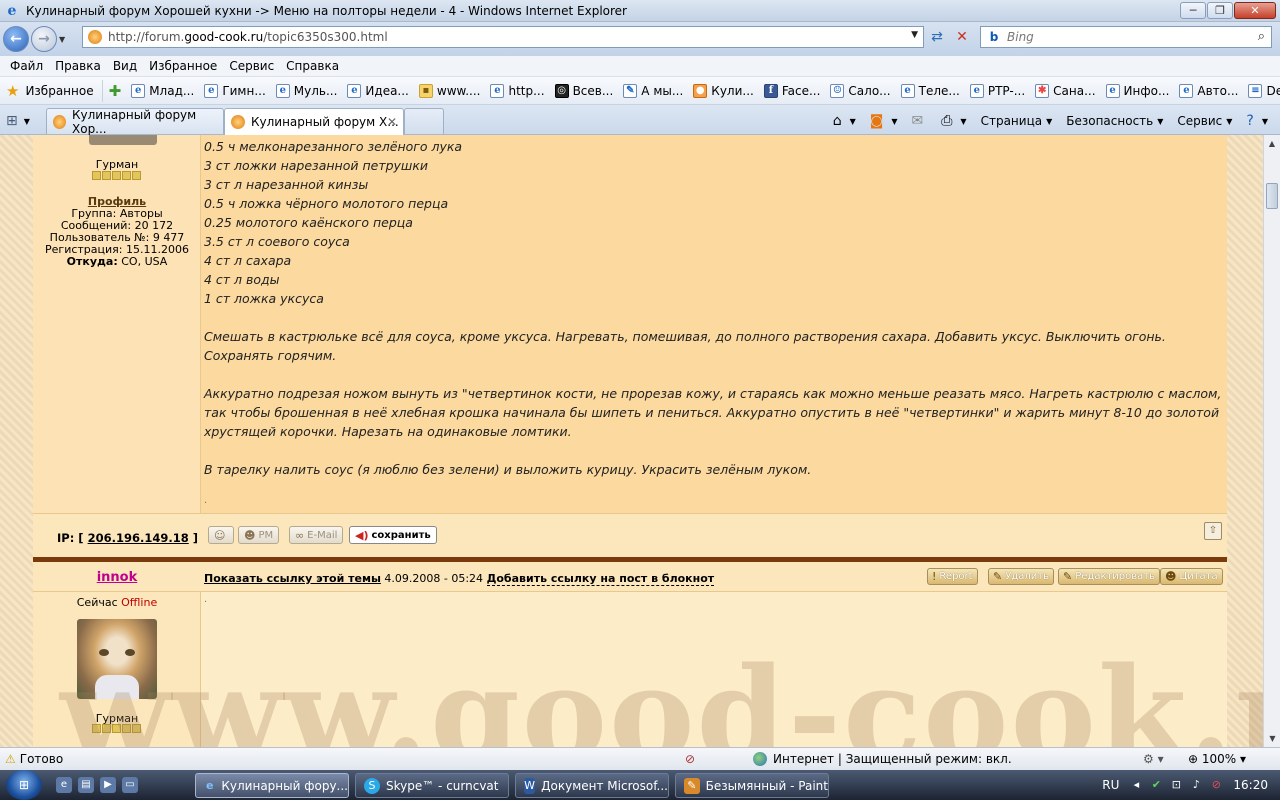  Describe the element at coordinates (1196, 785) in the screenshot. I see `volume-icon: ♪` at that location.